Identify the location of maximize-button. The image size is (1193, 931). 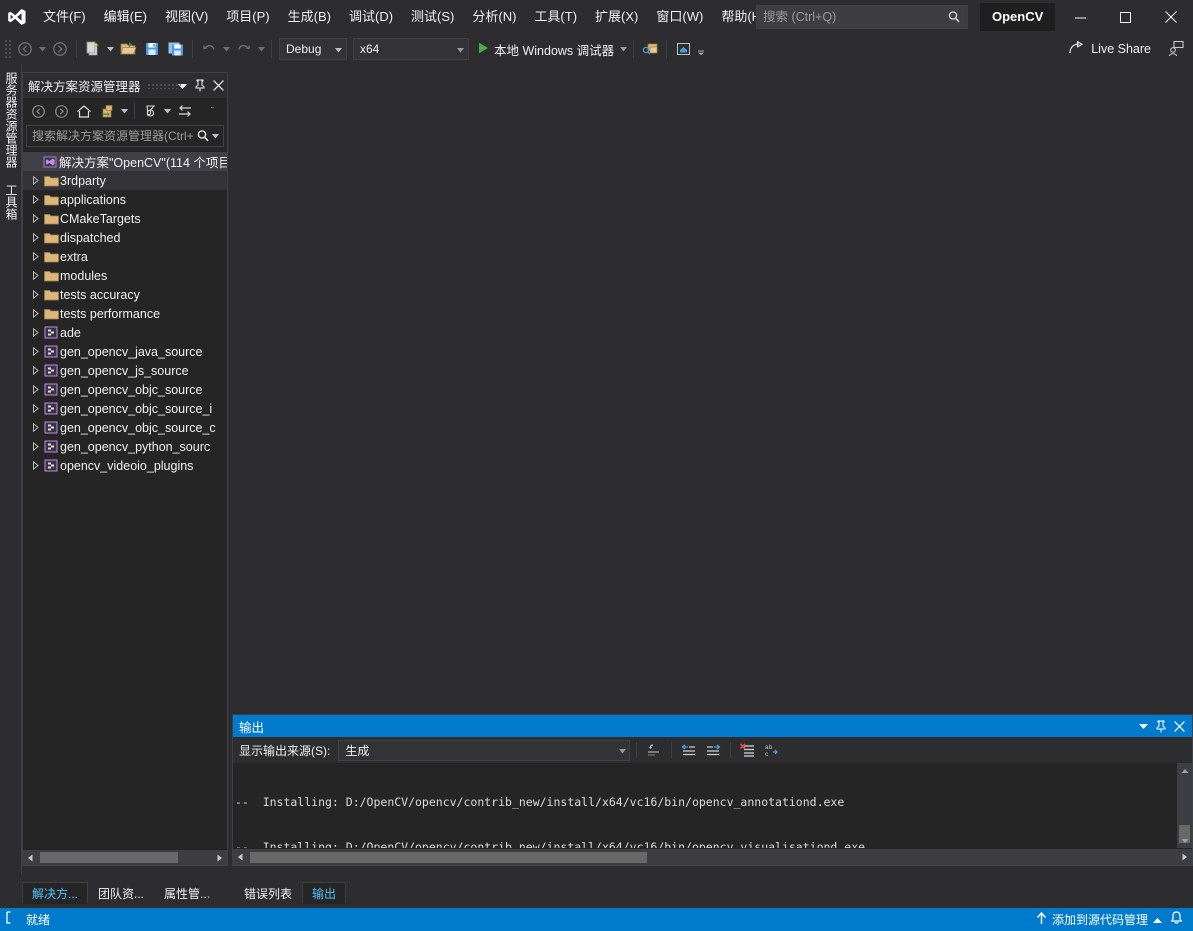
(1125, 17).